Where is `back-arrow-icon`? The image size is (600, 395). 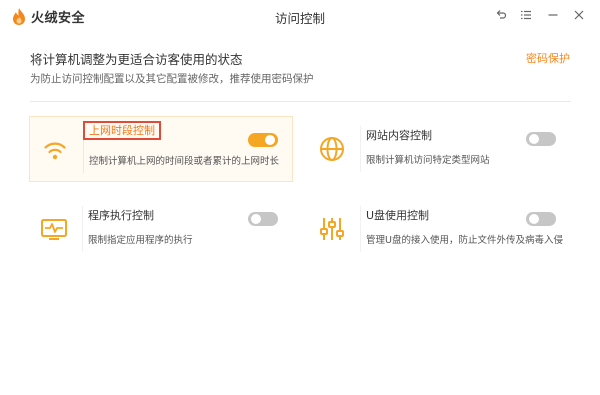
back-arrow-icon is located at coordinates (501, 14).